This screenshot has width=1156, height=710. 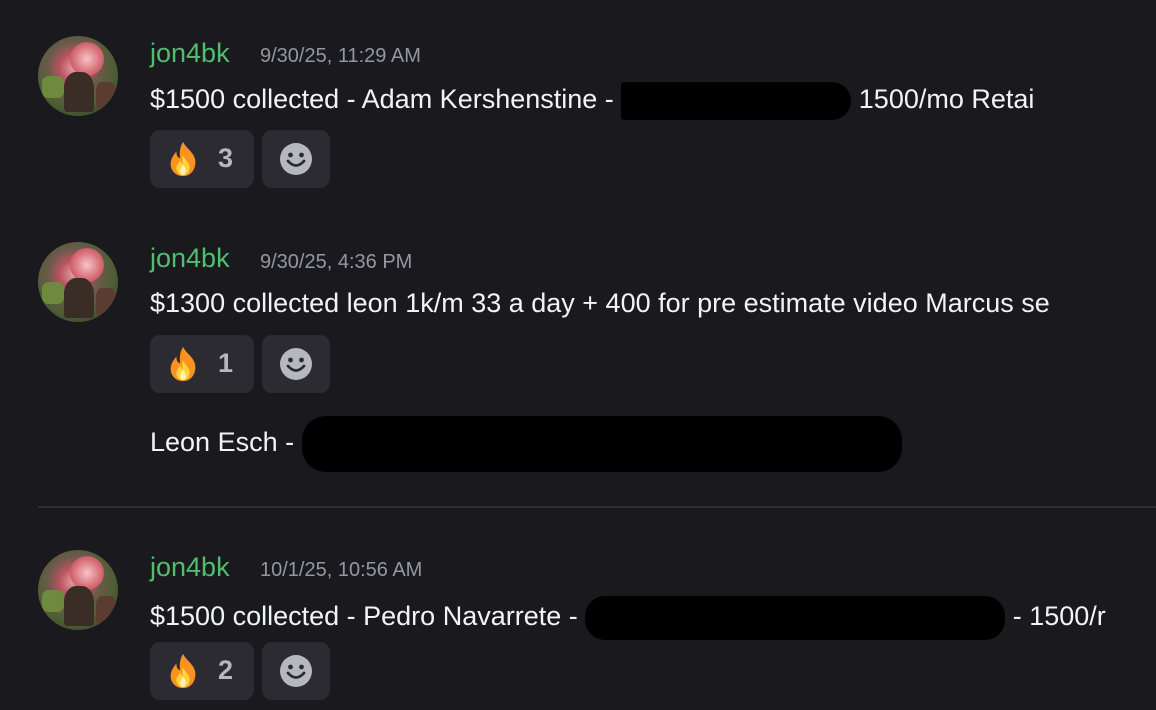 I want to click on reaction-count: 3, so click(x=226, y=158).